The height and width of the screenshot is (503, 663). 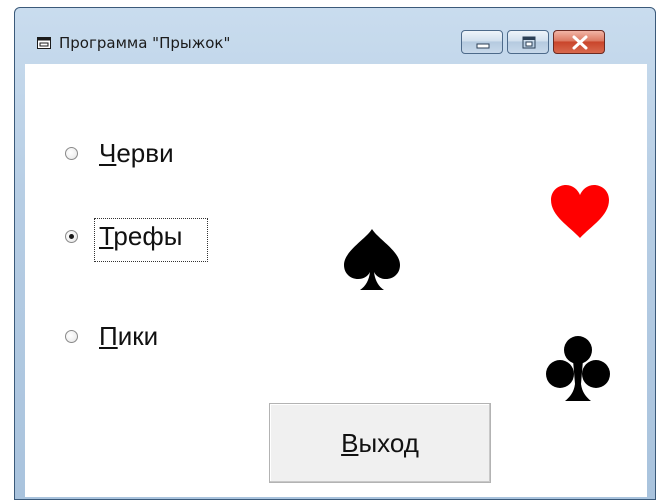 What do you see at coordinates (44, 43) in the screenshot?
I see `app-window-icon` at bounding box center [44, 43].